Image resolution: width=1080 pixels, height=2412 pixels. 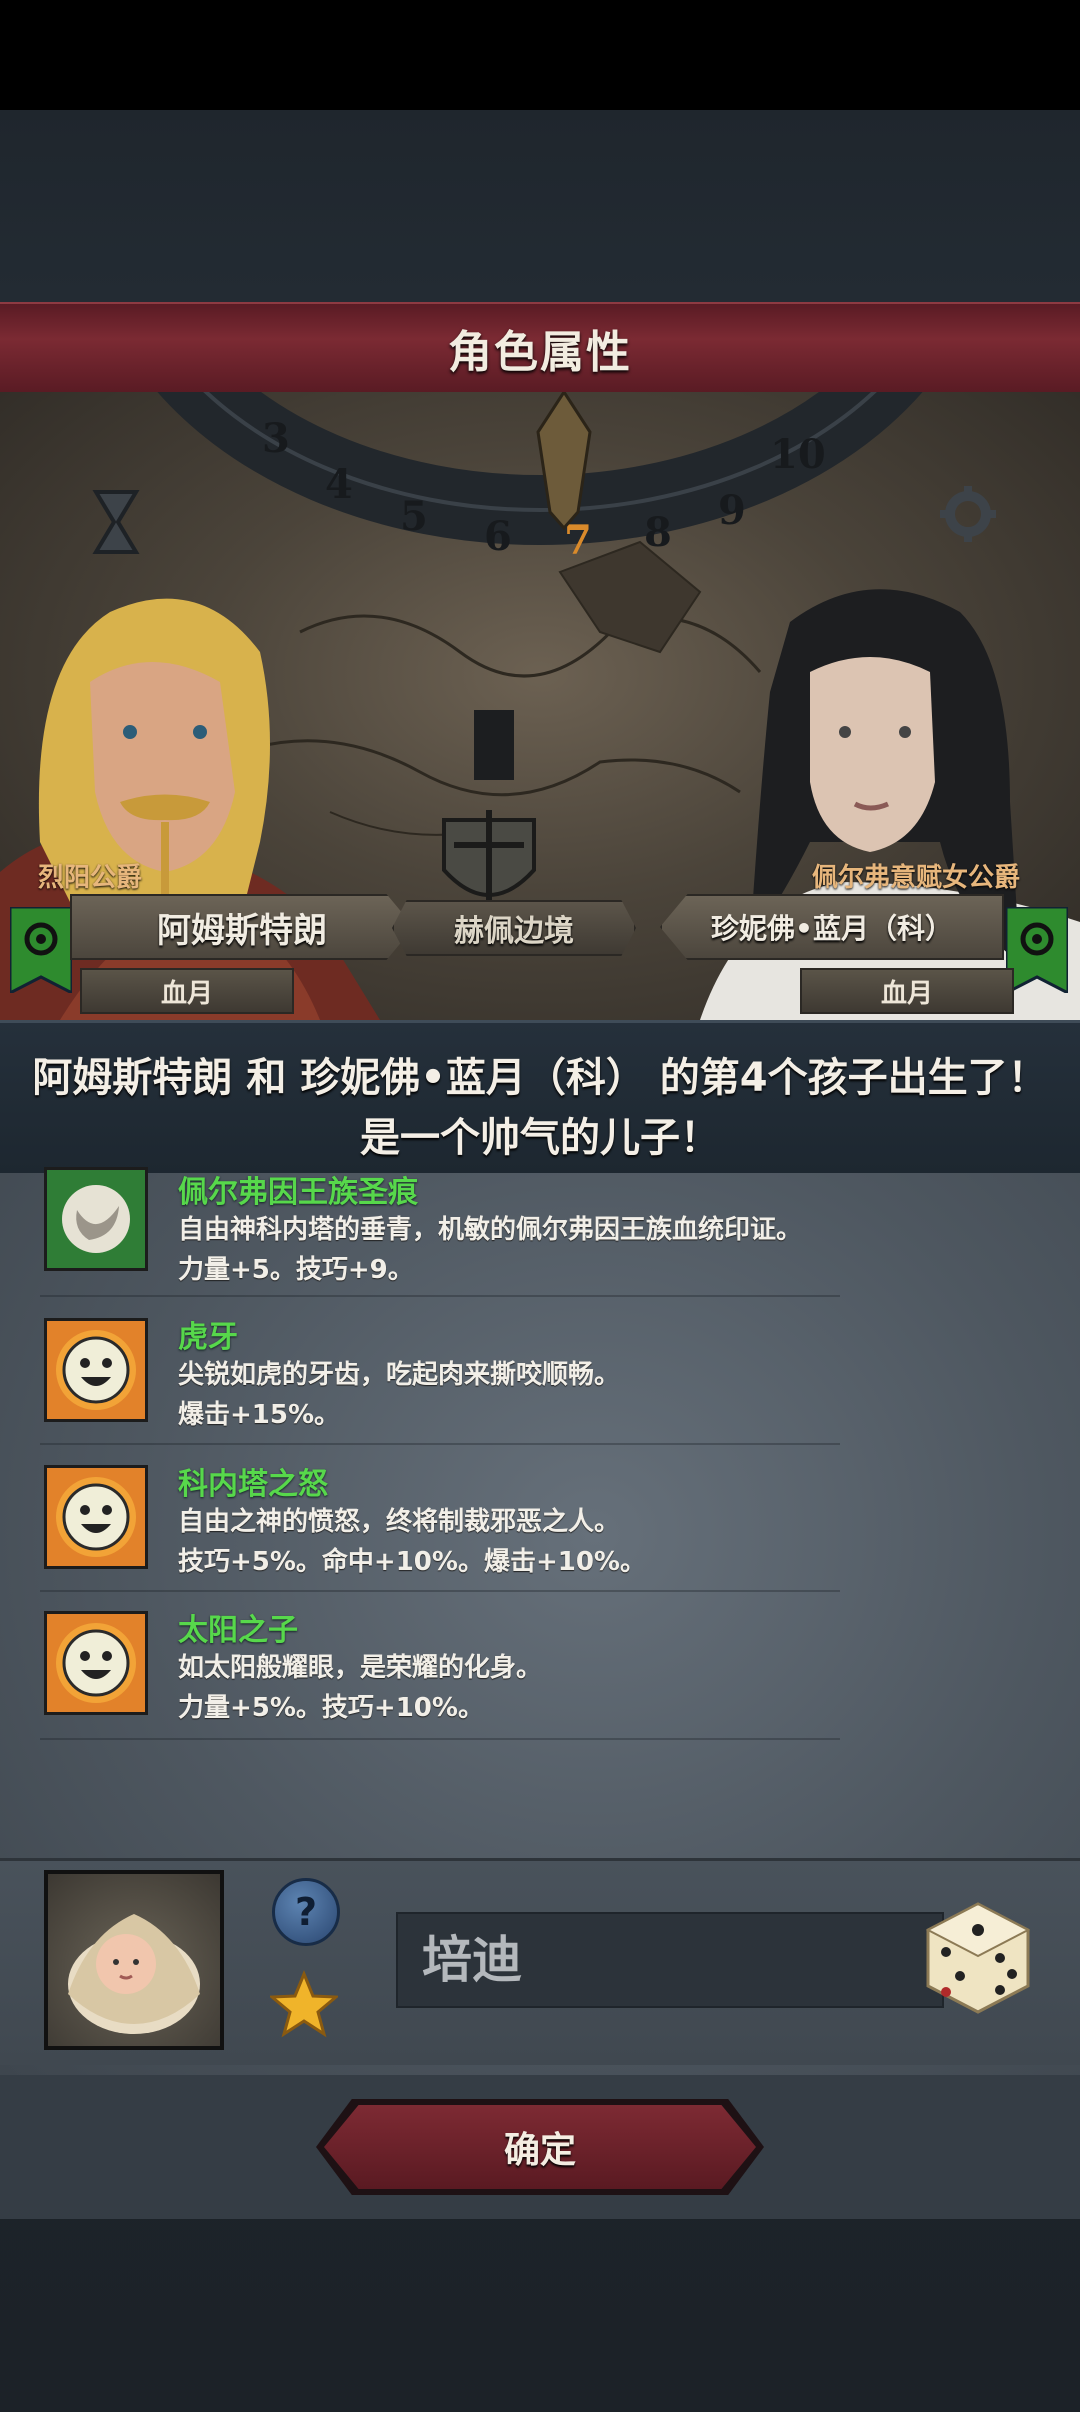 What do you see at coordinates (187, 991) in the screenshot?
I see `father-house: 血月` at bounding box center [187, 991].